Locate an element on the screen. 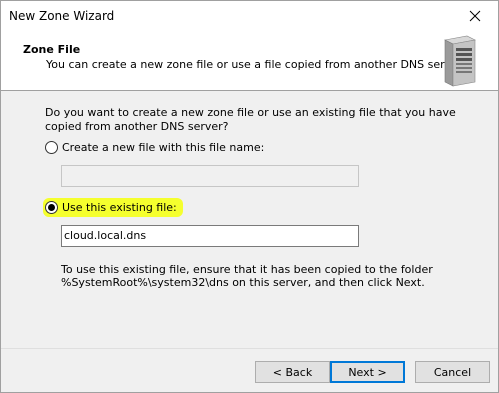 This screenshot has width=499, height=393. back-button: < Back is located at coordinates (292, 372).